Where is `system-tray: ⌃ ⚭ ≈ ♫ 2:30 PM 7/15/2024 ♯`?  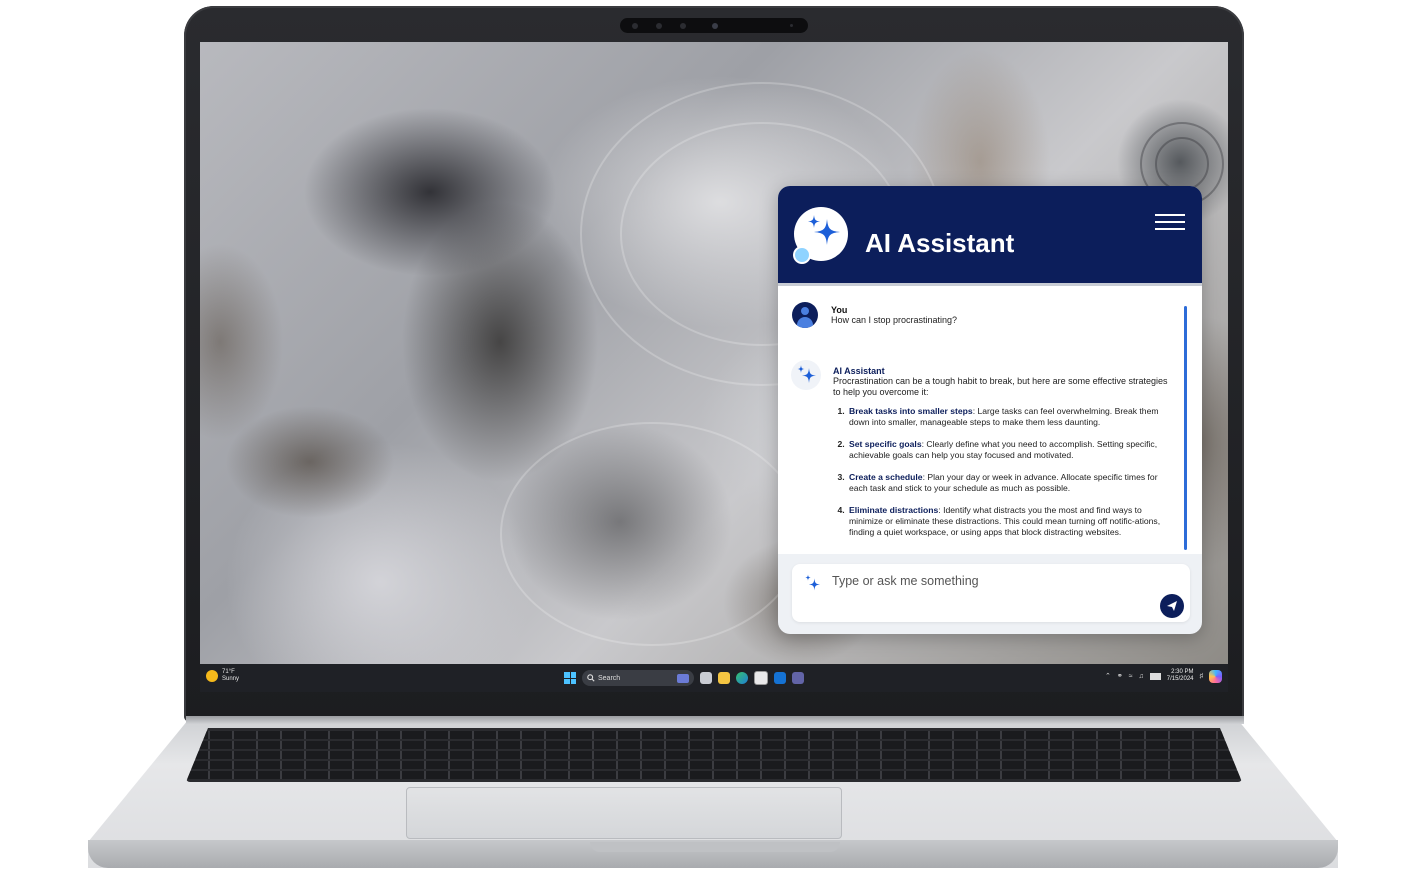 system-tray: ⌃ ⚭ ≈ ♫ 2:30 PM 7/15/2024 ♯ is located at coordinates (1163, 676).